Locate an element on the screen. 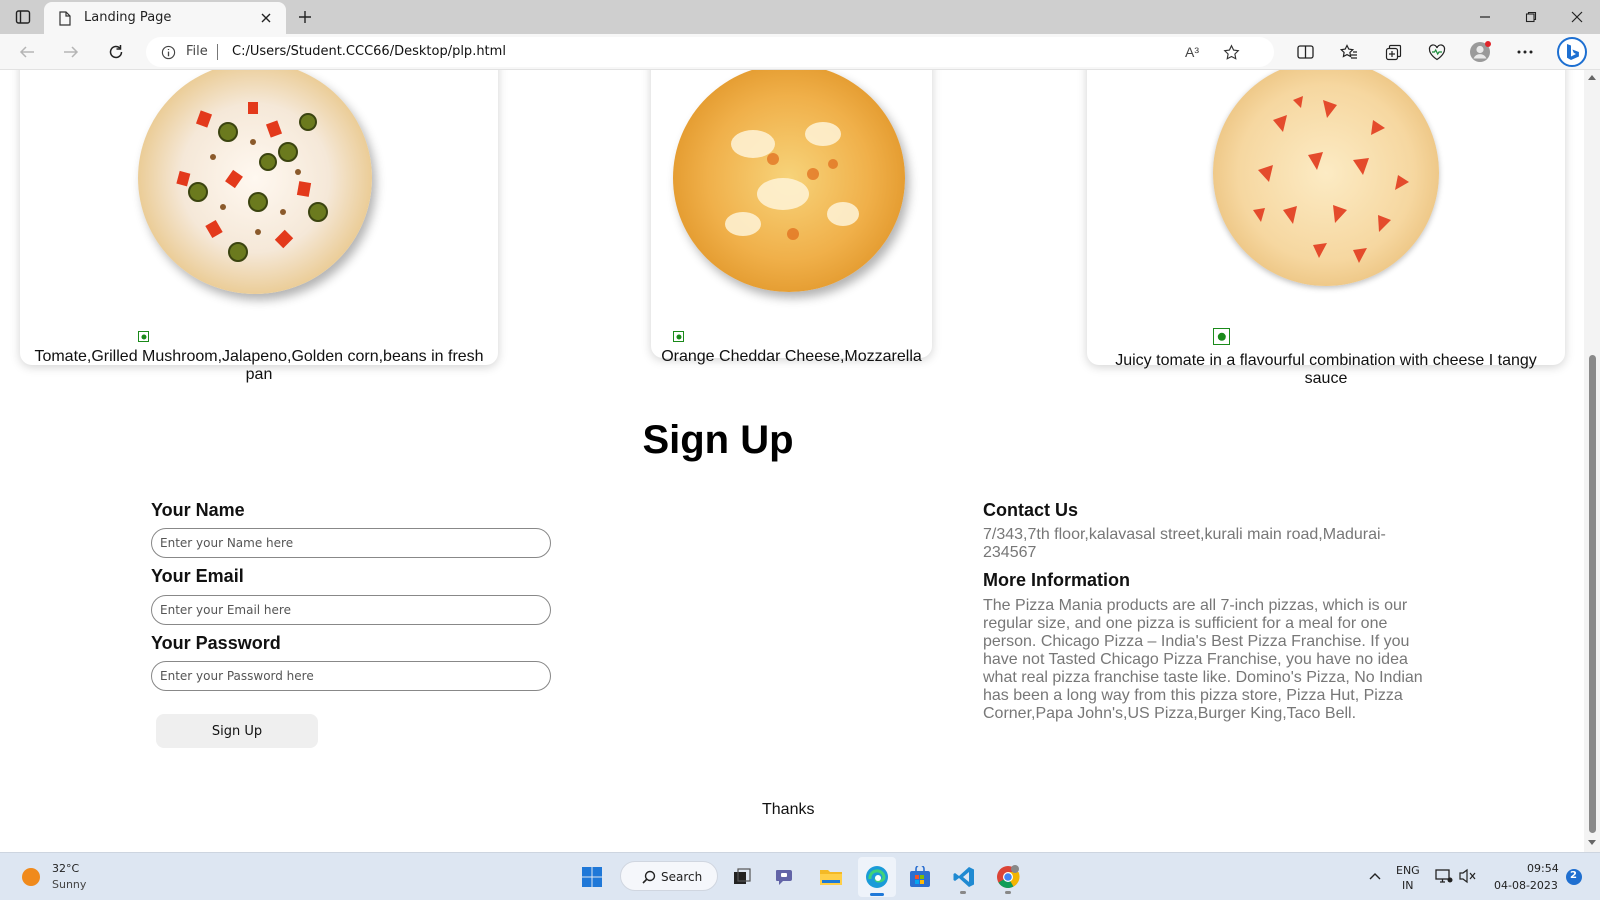 The width and height of the screenshot is (1600, 900). signup-title: Sign Up is located at coordinates (718, 440).